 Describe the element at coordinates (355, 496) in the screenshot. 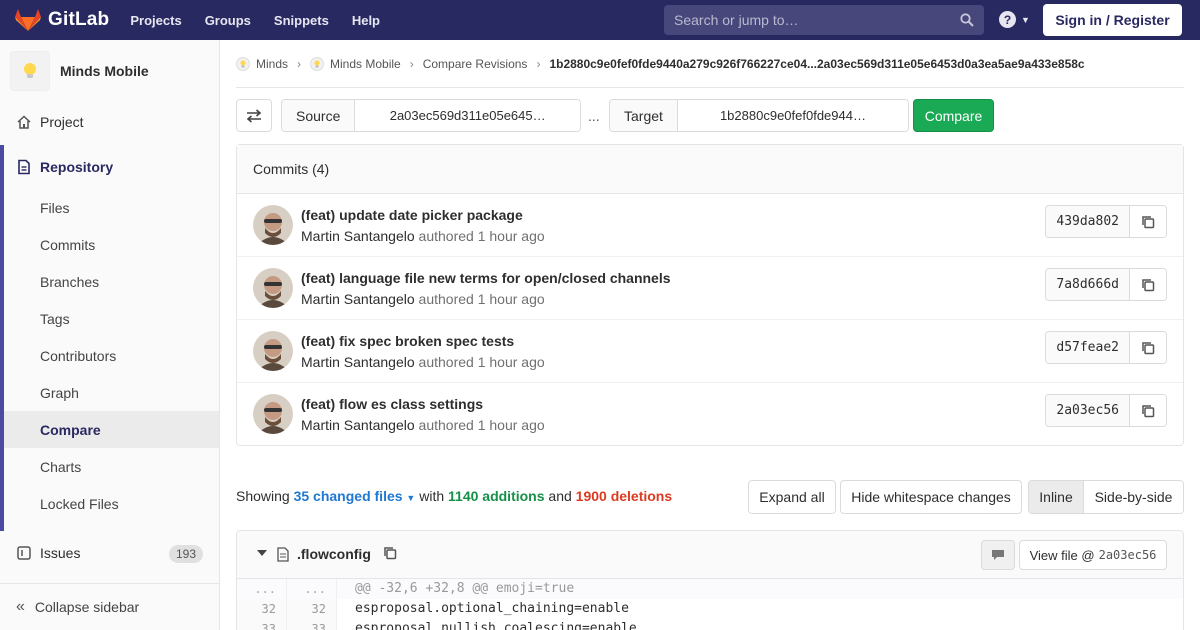

I see `changed-files-dropdown: 35 changed files ▼` at that location.